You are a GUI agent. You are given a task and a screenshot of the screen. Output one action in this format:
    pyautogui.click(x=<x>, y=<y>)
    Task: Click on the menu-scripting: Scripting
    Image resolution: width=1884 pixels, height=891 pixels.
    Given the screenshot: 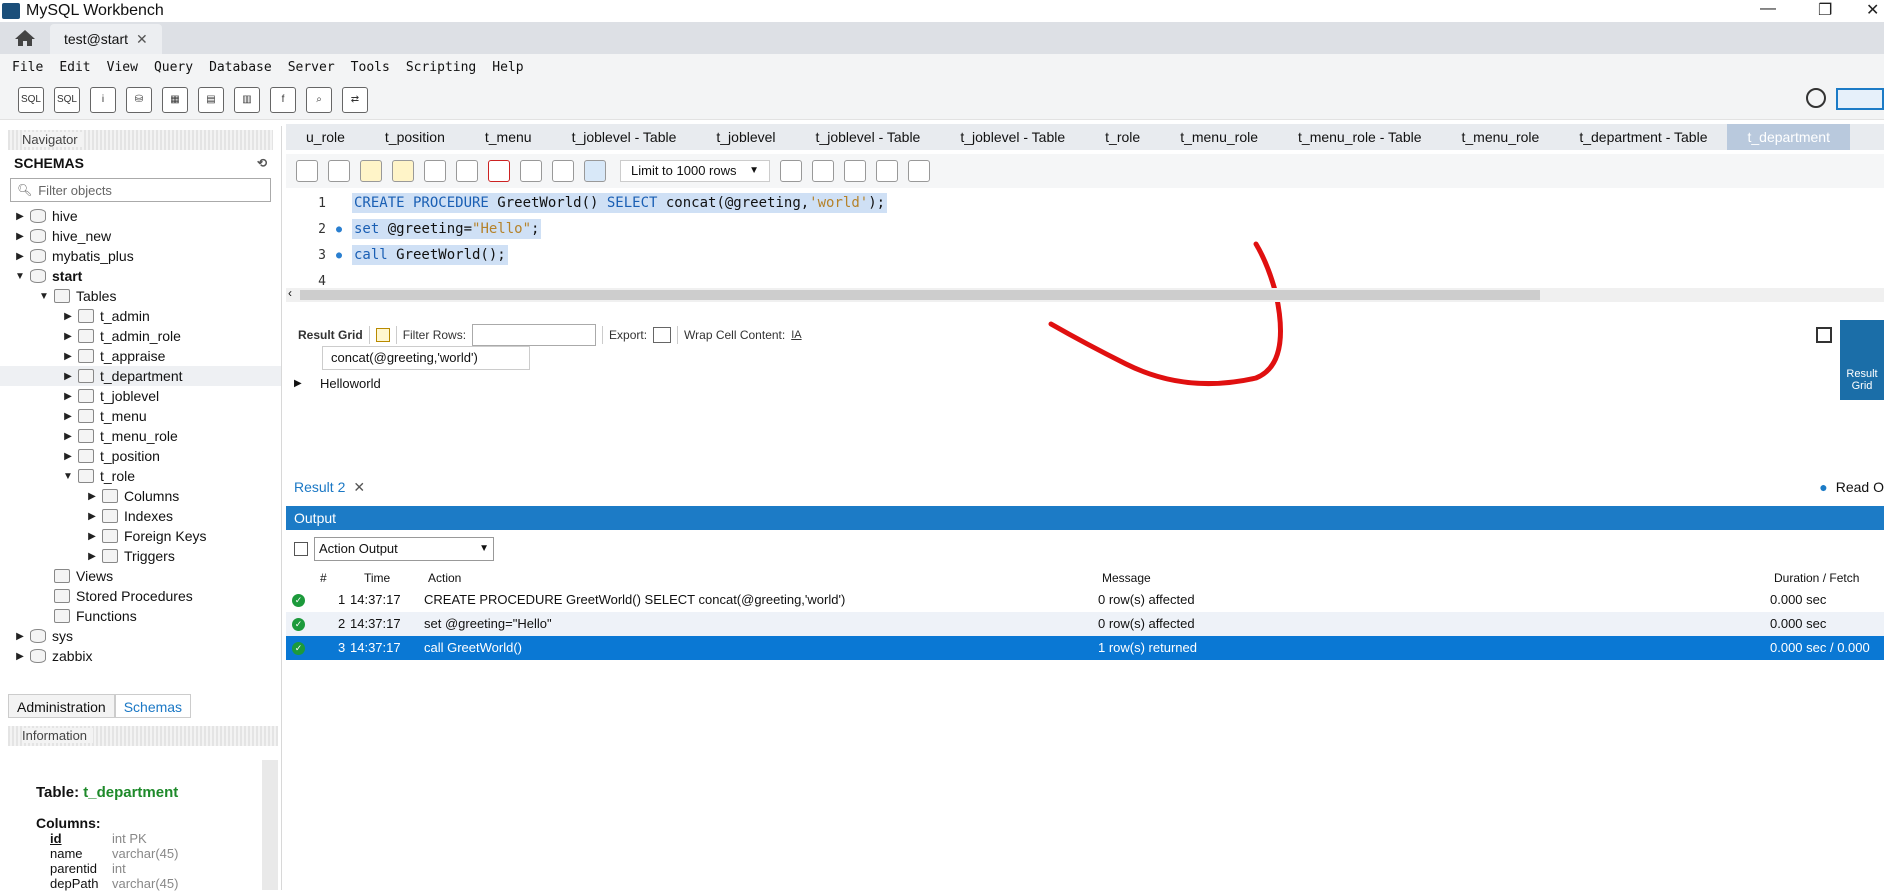 What is the action you would take?
    pyautogui.click(x=441, y=67)
    